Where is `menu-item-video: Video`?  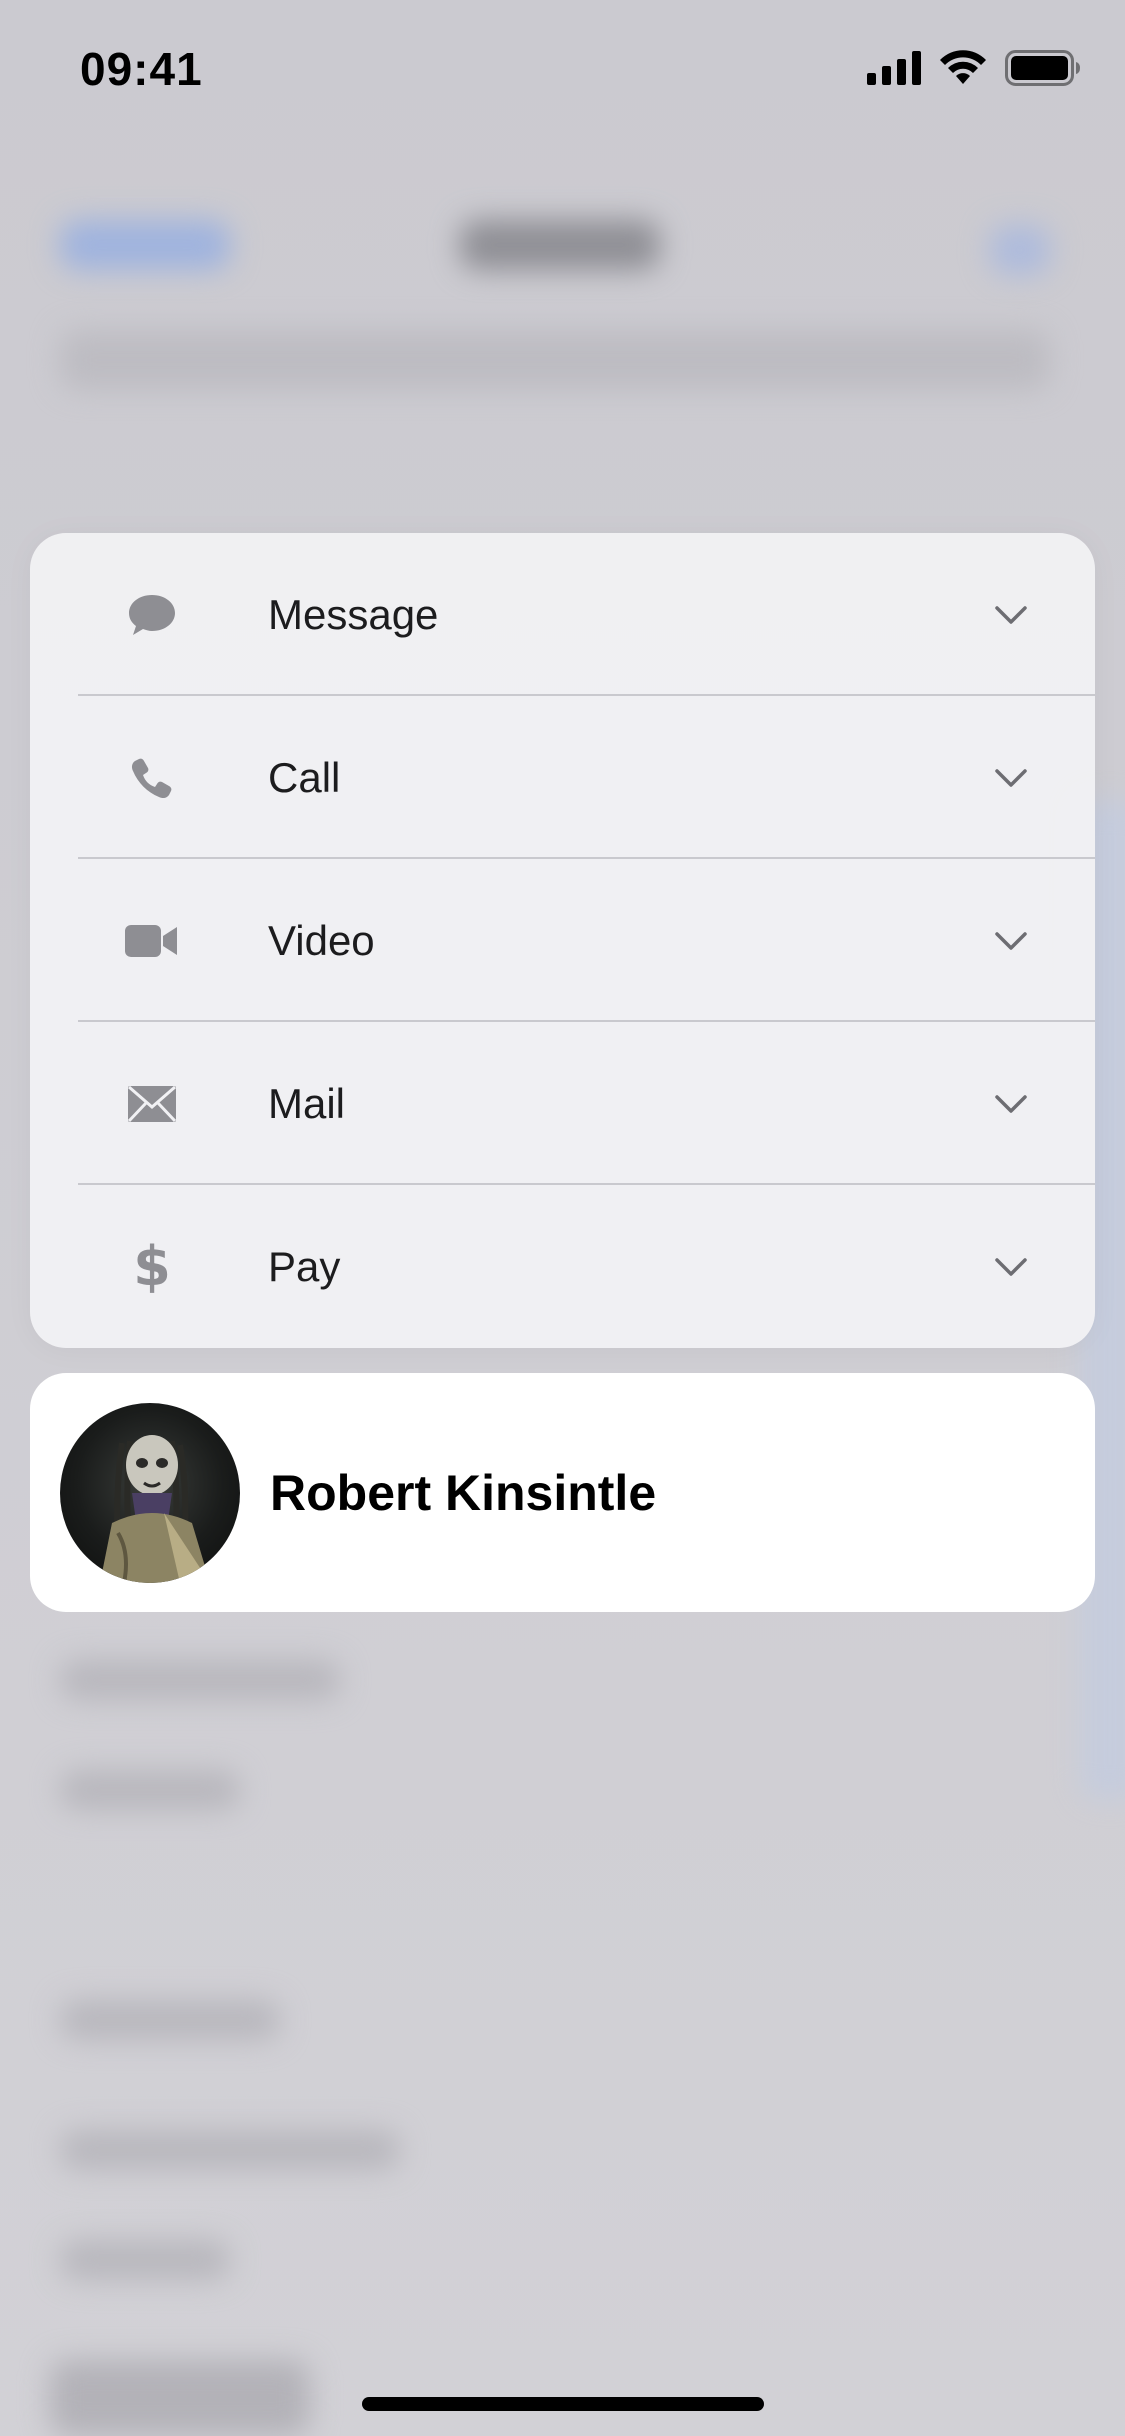 menu-item-video: Video is located at coordinates (562, 940).